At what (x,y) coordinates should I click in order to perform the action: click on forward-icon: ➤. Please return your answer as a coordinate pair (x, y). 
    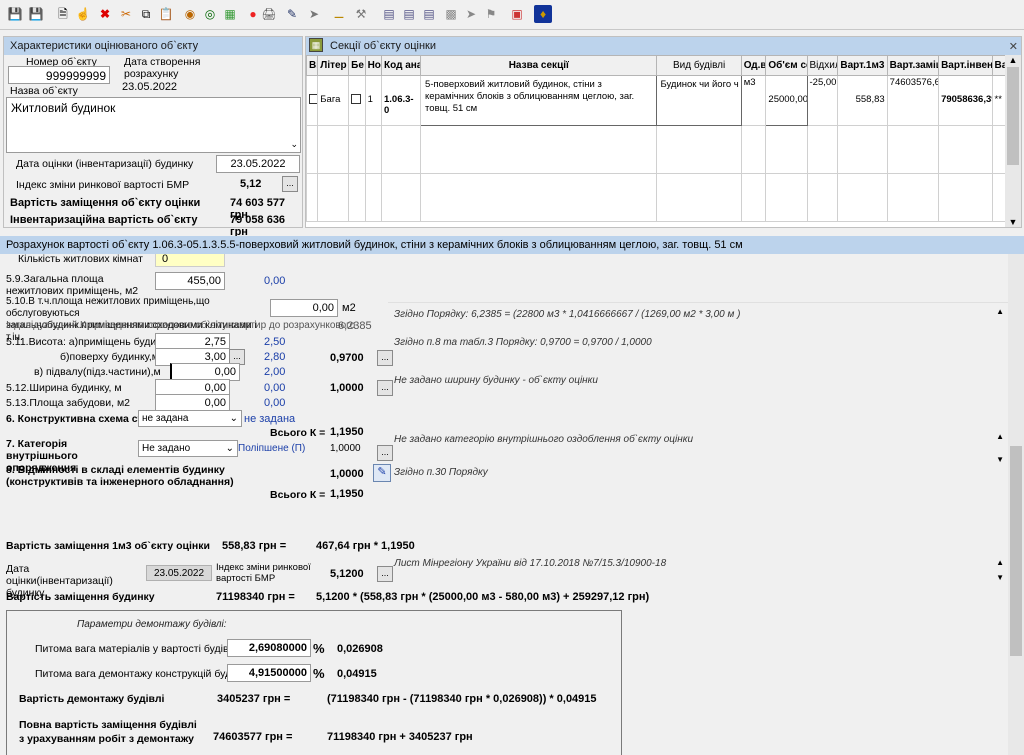
    Looking at the image, I should click on (314, 14).